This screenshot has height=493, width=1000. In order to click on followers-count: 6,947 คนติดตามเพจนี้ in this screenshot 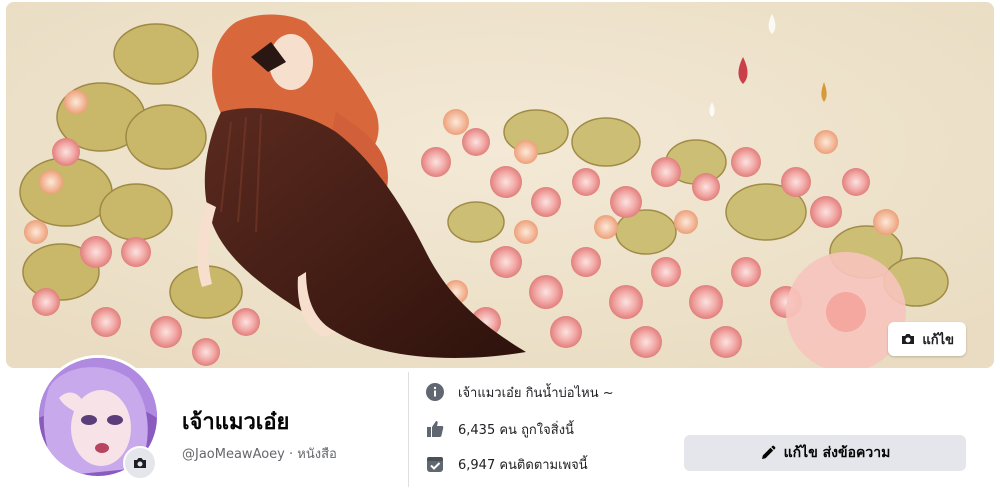, I will do `click(523, 465)`.